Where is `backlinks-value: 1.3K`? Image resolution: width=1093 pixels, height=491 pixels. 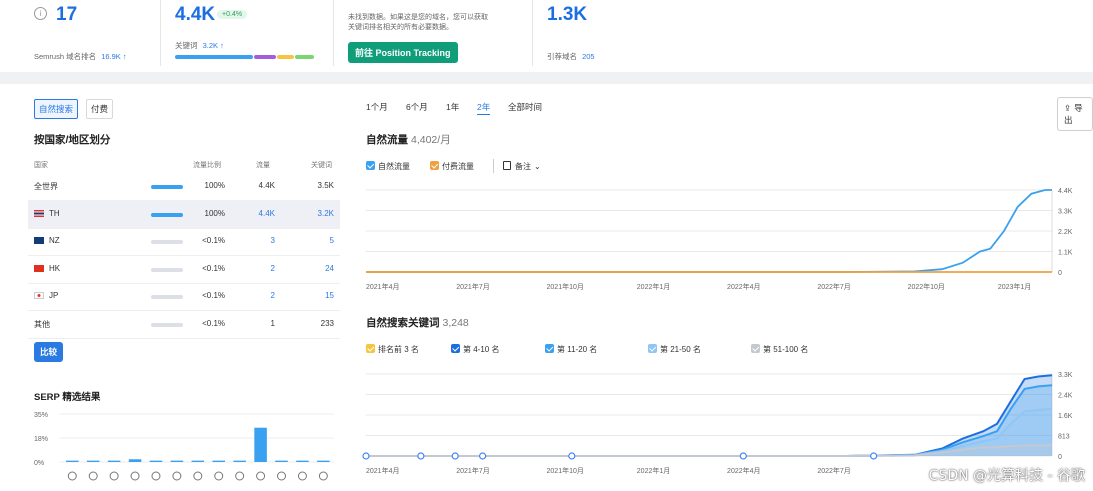 backlinks-value: 1.3K is located at coordinates (567, 14).